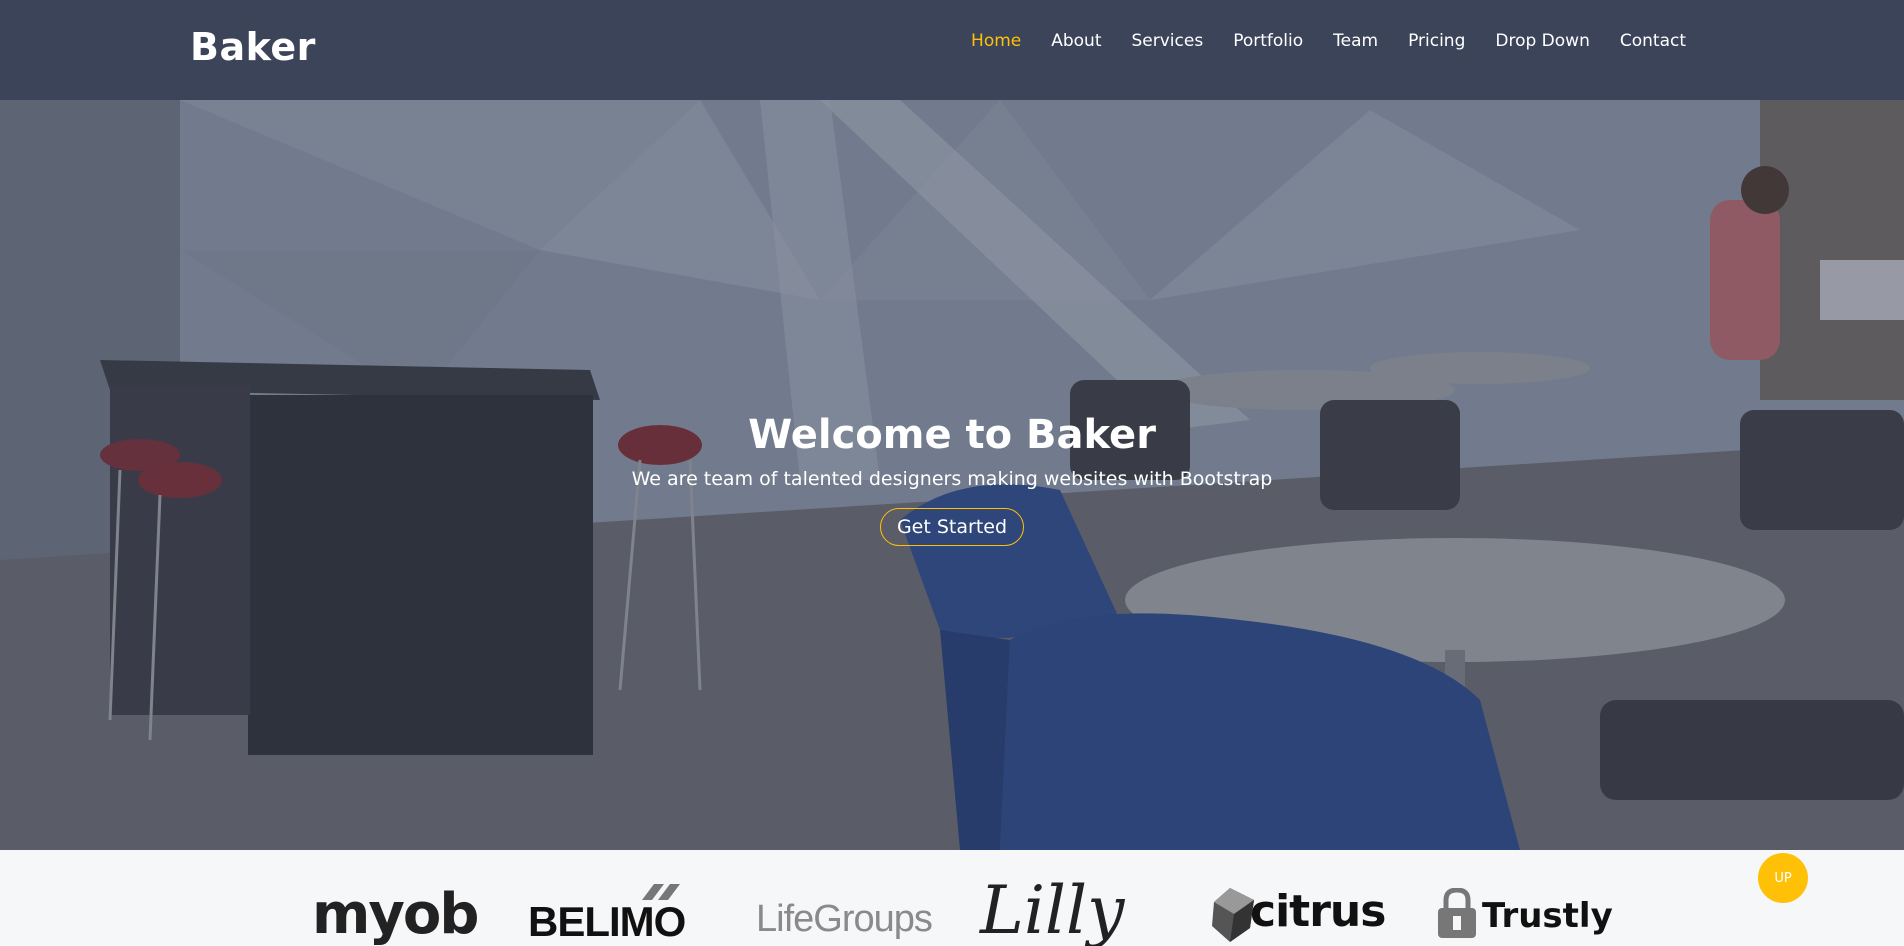 This screenshot has width=1904, height=946. What do you see at coordinates (253, 47) in the screenshot?
I see `site-logo: Baker` at bounding box center [253, 47].